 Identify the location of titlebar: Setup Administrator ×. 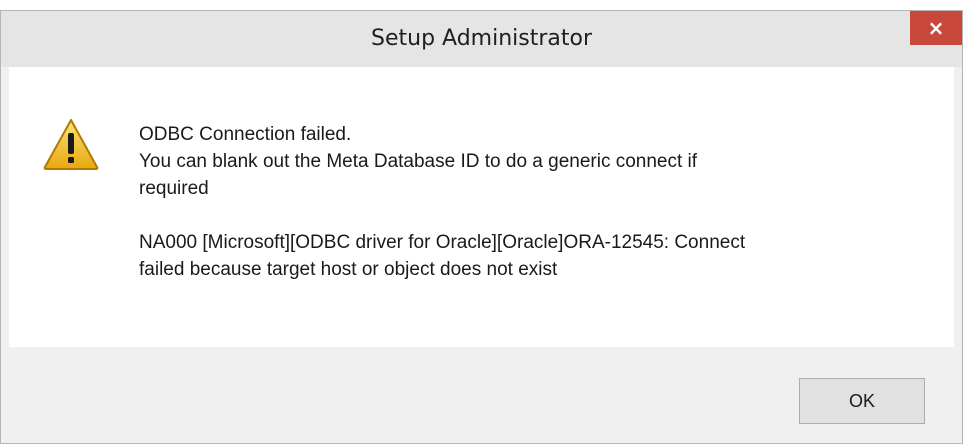
(481, 39).